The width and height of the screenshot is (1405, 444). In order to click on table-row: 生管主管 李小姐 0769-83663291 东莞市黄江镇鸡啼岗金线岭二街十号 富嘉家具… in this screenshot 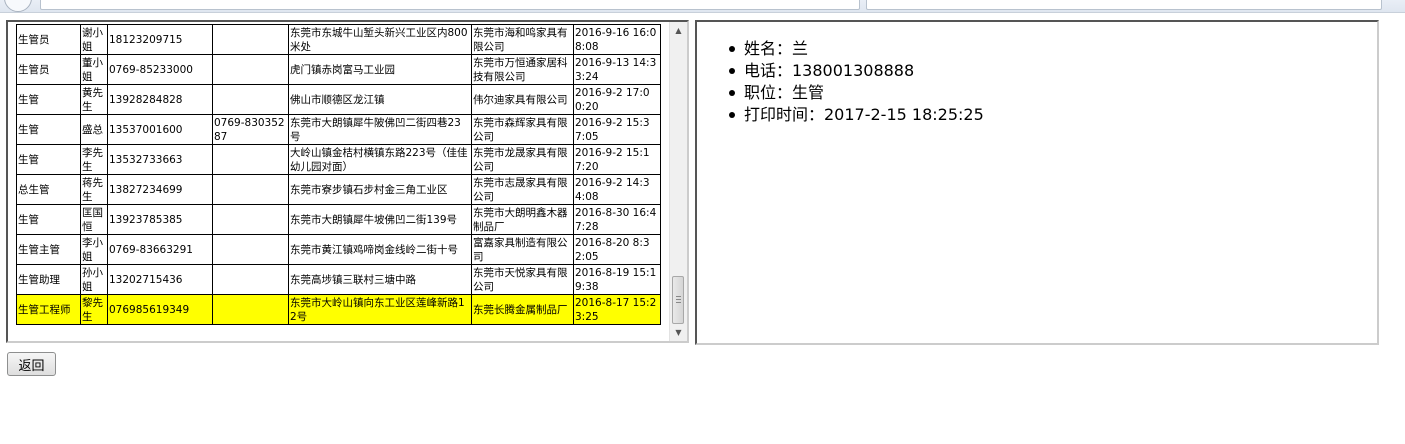, I will do `click(338, 249)`.